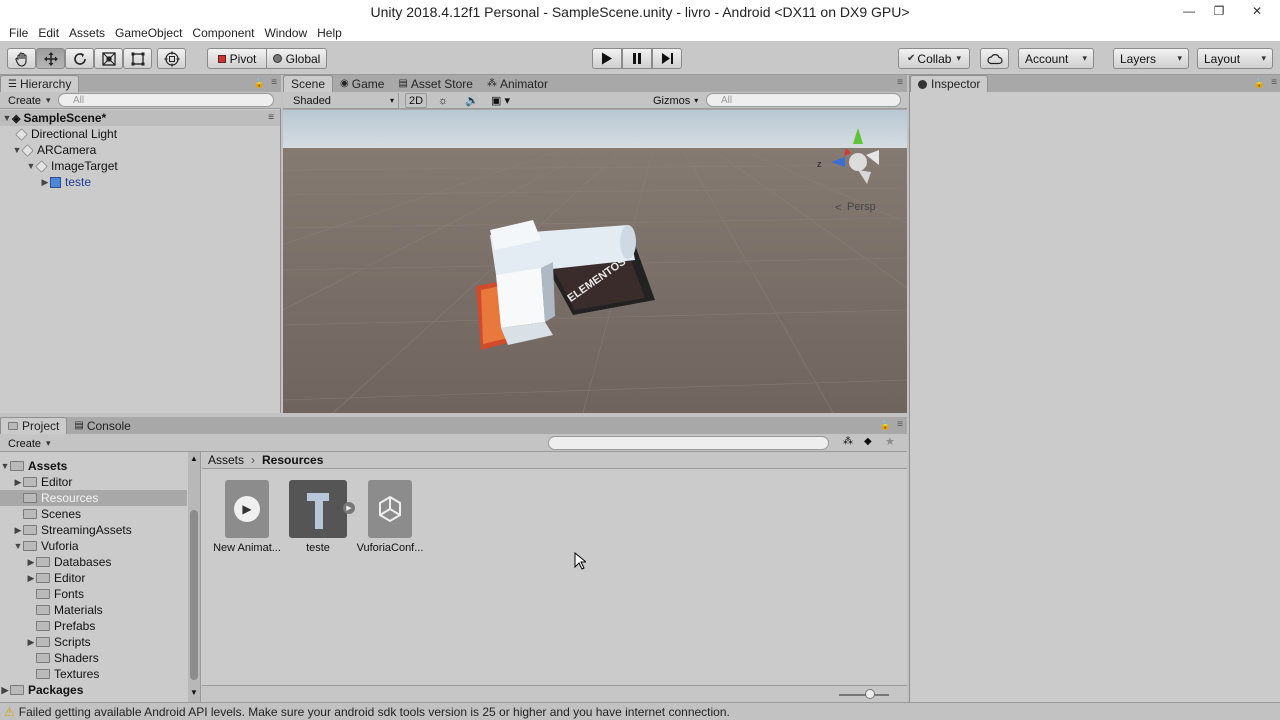 The height and width of the screenshot is (720, 1280). Describe the element at coordinates (443, 100) in the screenshot. I see `lighting-toggle-button: ☼` at that location.